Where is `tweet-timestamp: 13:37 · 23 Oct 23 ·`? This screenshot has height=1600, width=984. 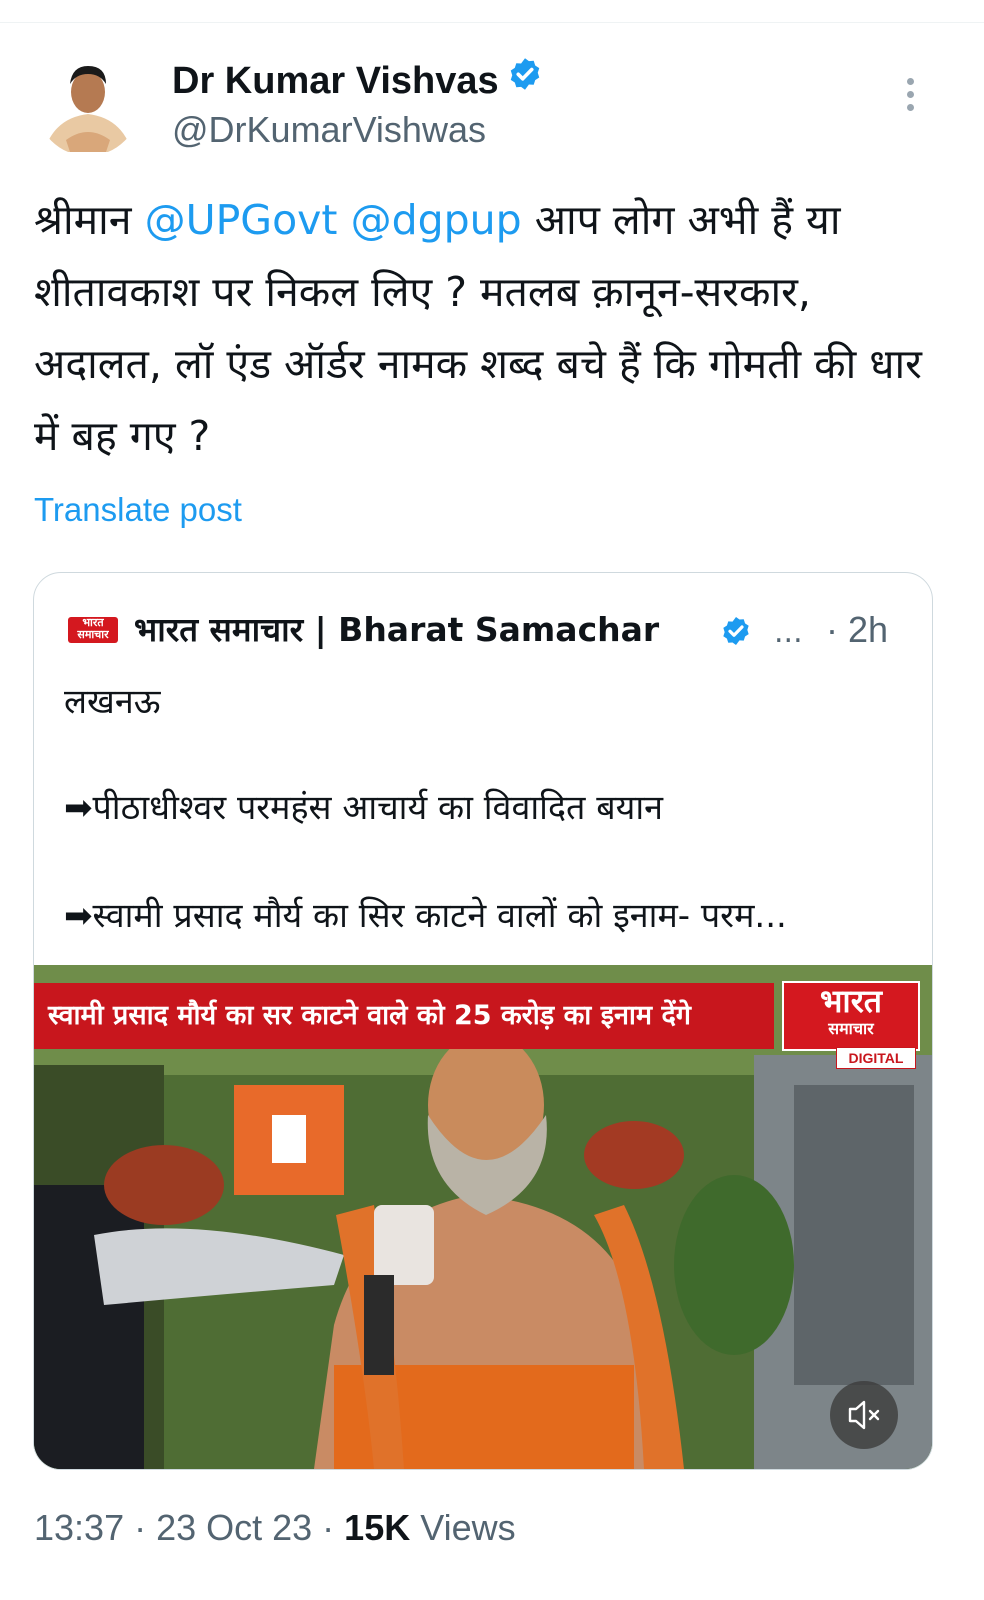
tweet-timestamp: 13:37 · 23 Oct 23 · is located at coordinates (189, 1527).